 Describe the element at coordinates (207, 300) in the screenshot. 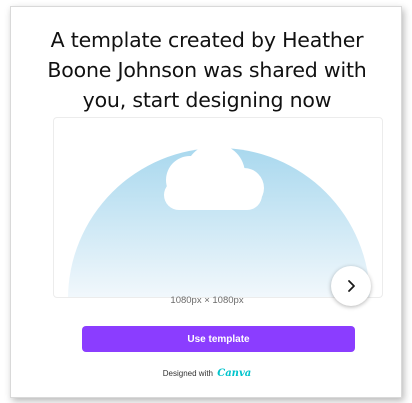

I see `template-dimensions: 1080px × 1080px` at that location.